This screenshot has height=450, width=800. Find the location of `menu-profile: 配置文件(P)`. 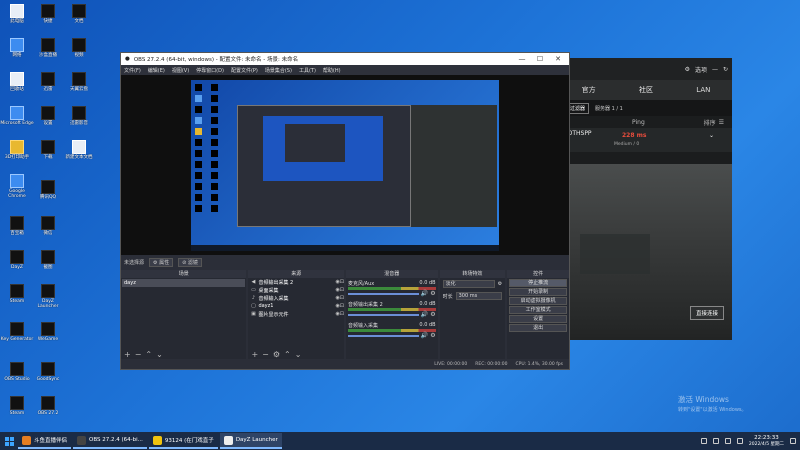

menu-profile: 配置文件(P) is located at coordinates (244, 70).